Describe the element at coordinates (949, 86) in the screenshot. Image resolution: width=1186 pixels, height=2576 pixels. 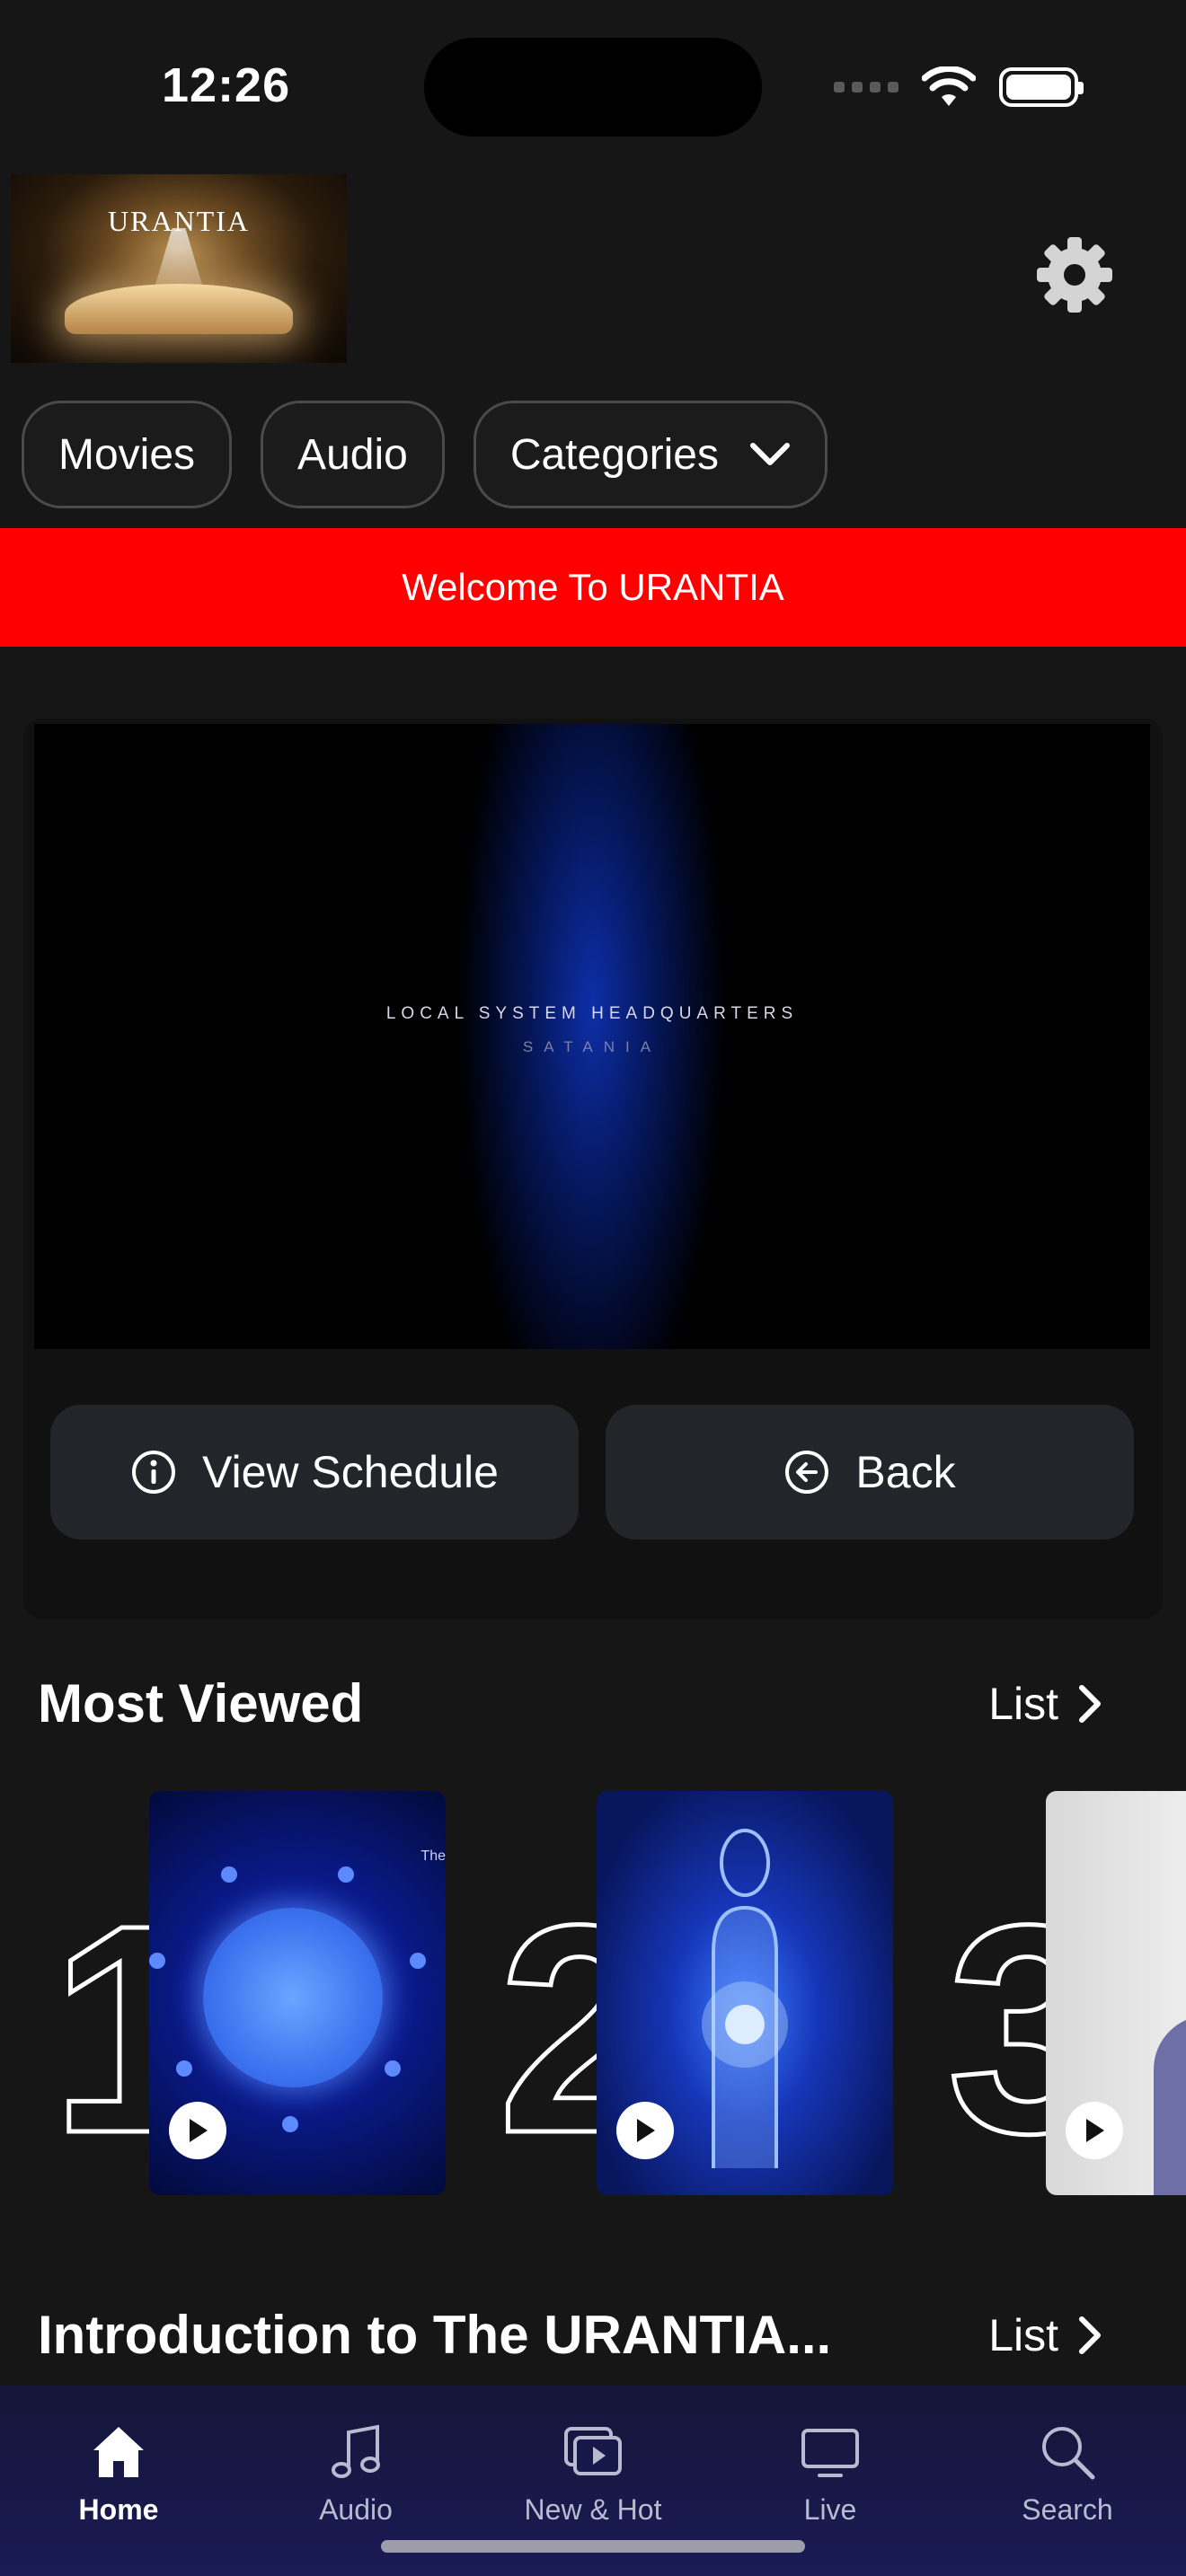
I see `wifi-icon` at that location.